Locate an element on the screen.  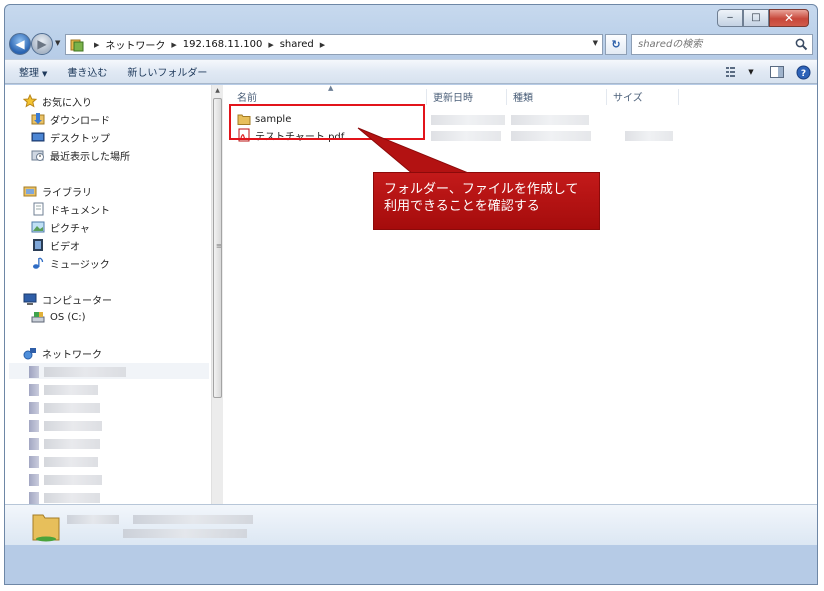
callout-pointer is located at coordinates (412, 159).